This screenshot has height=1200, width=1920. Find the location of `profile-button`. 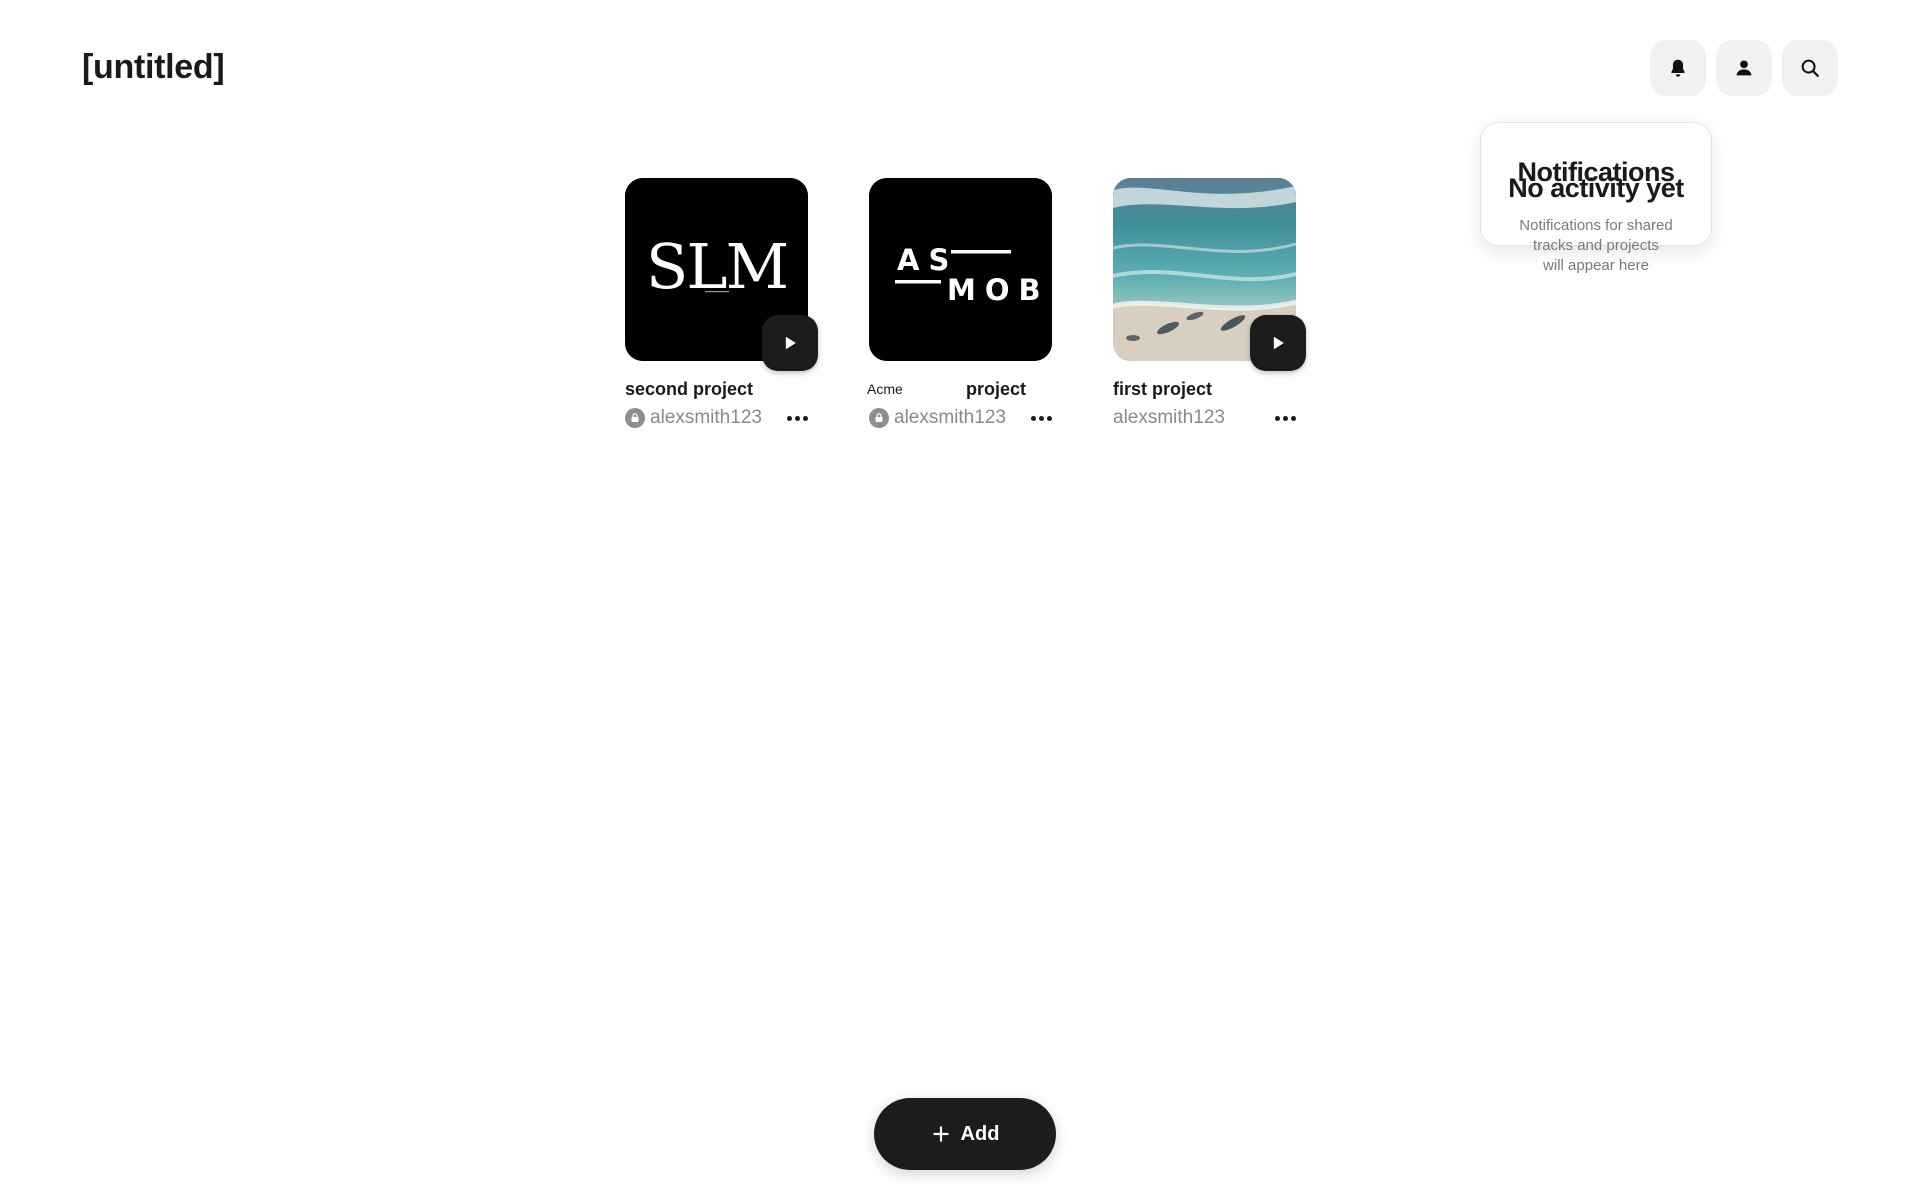

profile-button is located at coordinates (1744, 68).